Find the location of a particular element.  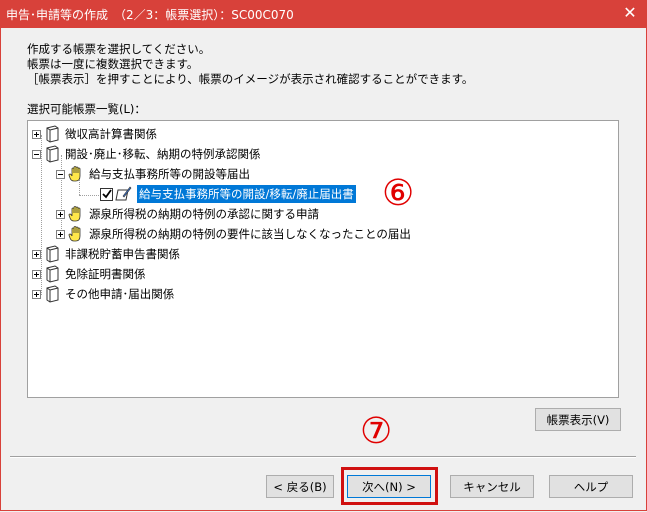

tree-item-exemption-certificate: 免除証明書関係 is located at coordinates (89, 274).